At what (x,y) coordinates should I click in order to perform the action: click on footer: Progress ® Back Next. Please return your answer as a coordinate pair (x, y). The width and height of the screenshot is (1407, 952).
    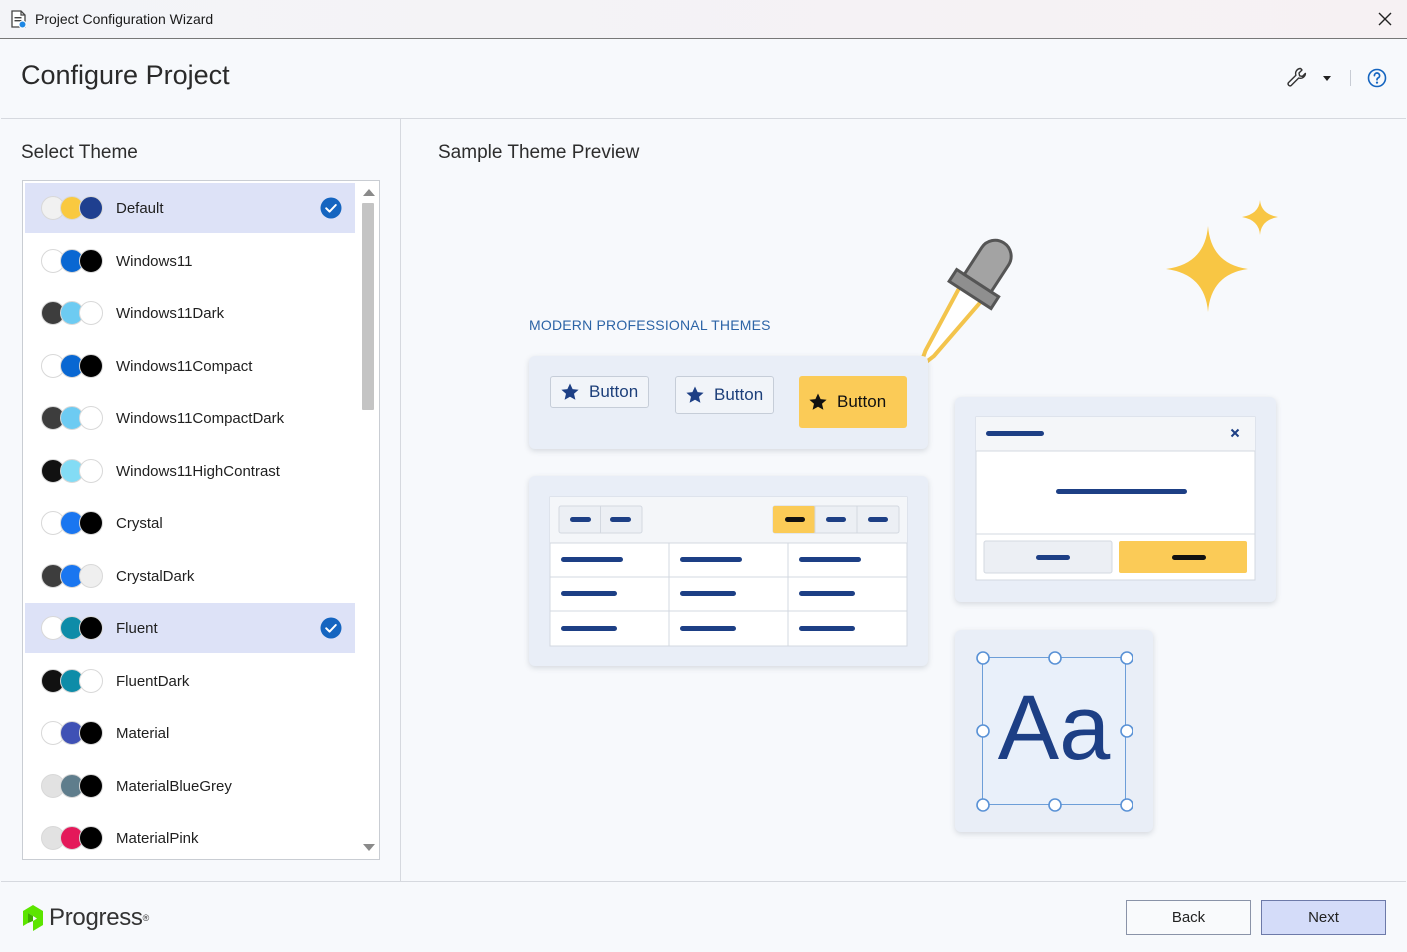
    Looking at the image, I should click on (703, 916).